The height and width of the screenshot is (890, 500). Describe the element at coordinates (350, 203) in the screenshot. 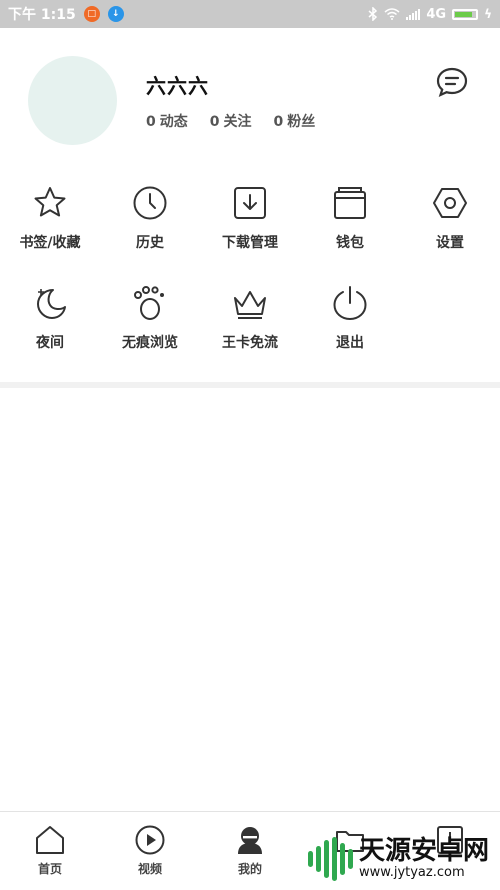

I see `wallet-icon` at that location.